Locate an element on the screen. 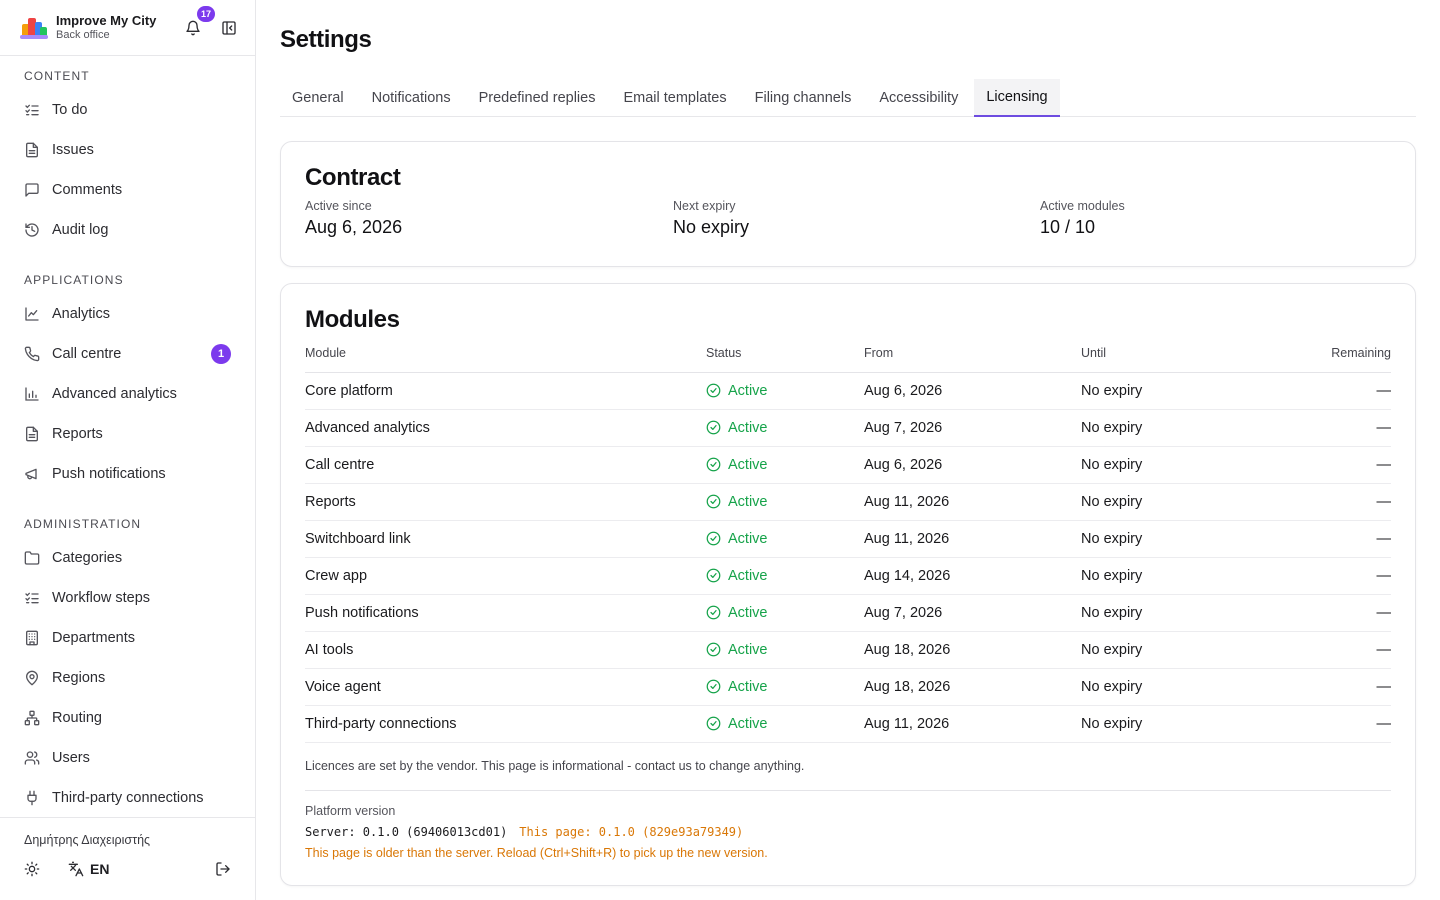 The image size is (1440, 900). tab-predefined-replies: Predefined replies is located at coordinates (537, 97).